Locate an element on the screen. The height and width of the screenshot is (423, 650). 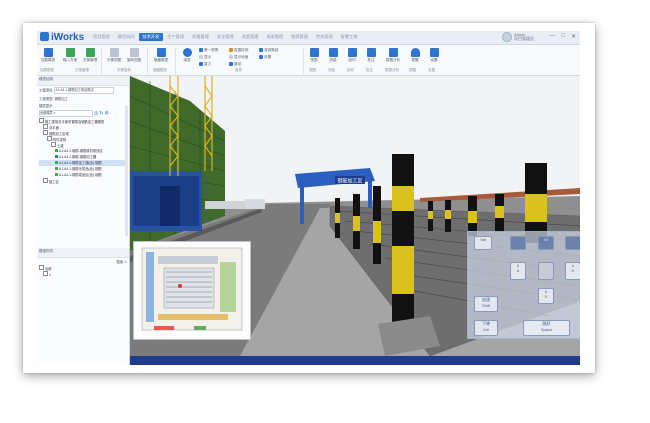
tree-node: 施工区 is located at coordinates (83, 181).